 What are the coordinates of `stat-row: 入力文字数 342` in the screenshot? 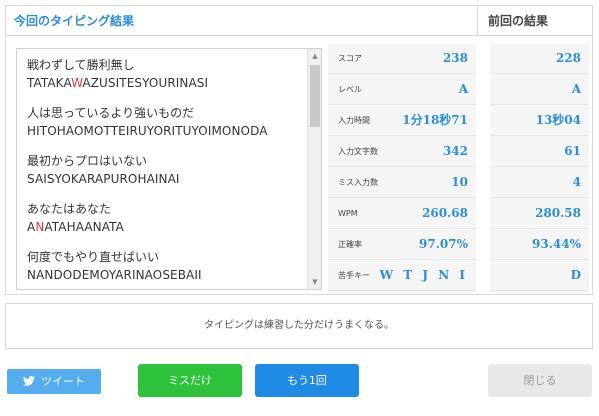 It's located at (402, 151).